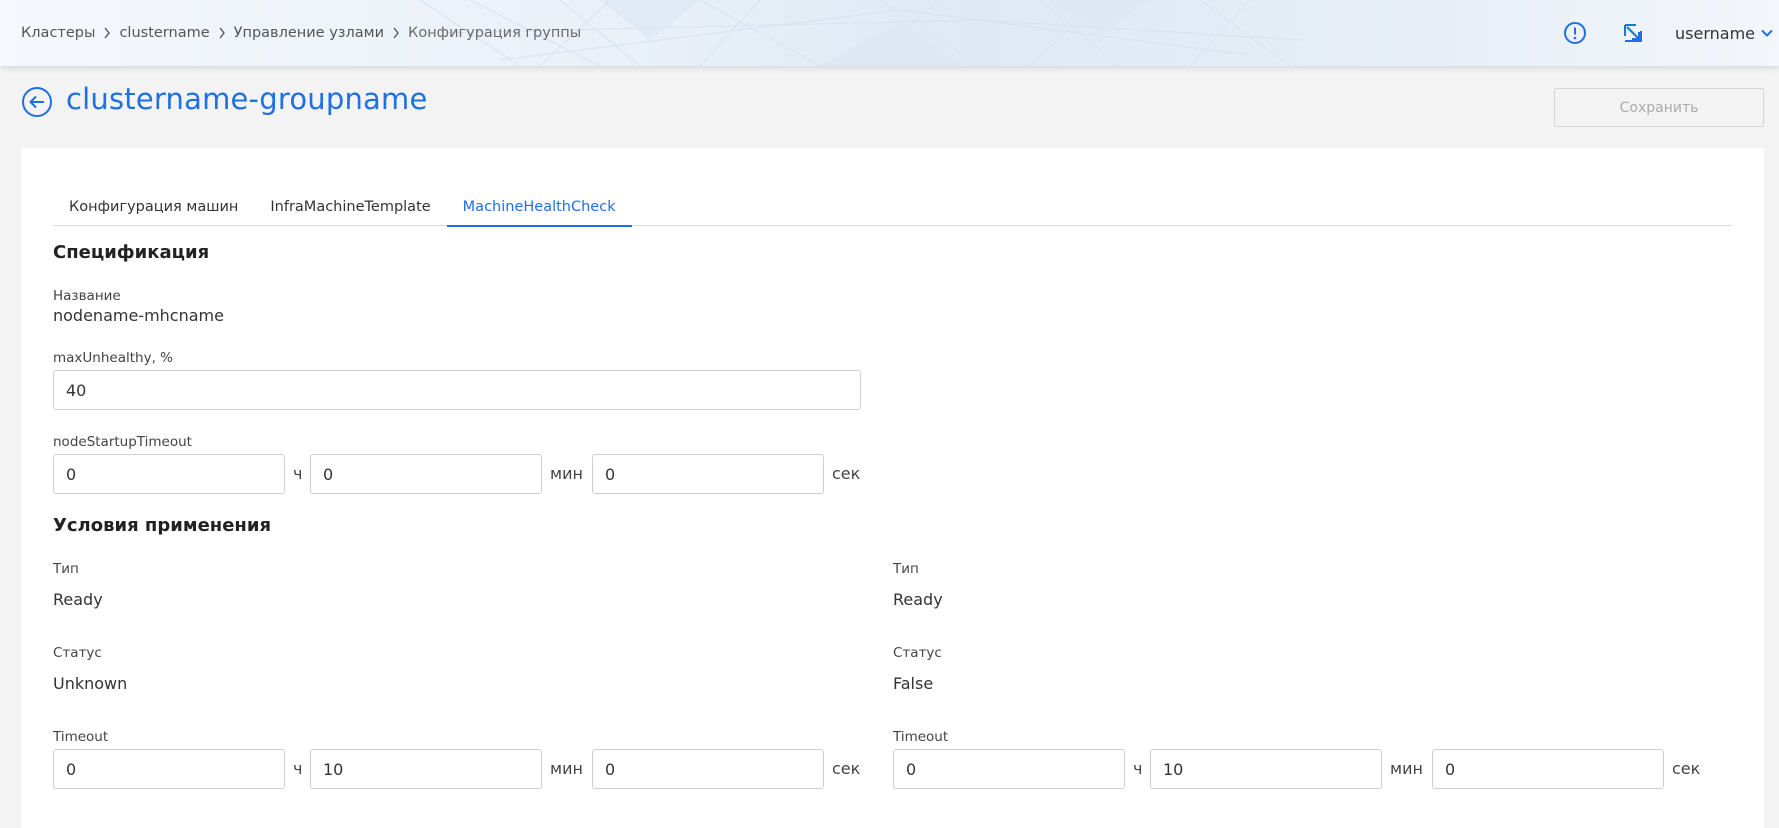 The image size is (1779, 828). I want to click on startup-minutes-input, so click(426, 474).